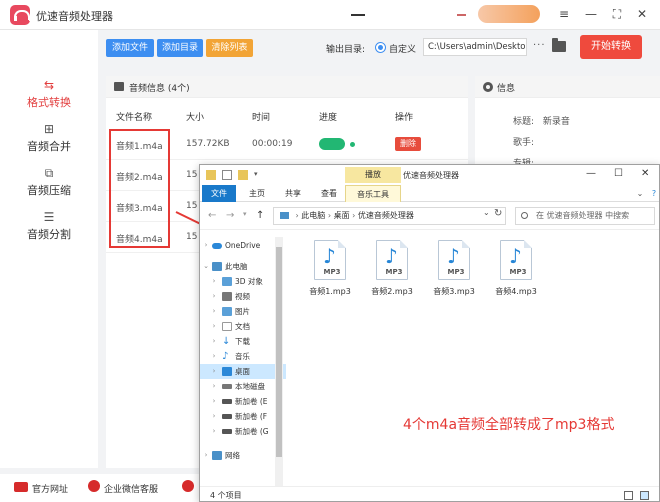 The height and width of the screenshot is (502, 660). What do you see at coordinates (358, 15) in the screenshot?
I see `minimize-bar-icon` at bounding box center [358, 15].